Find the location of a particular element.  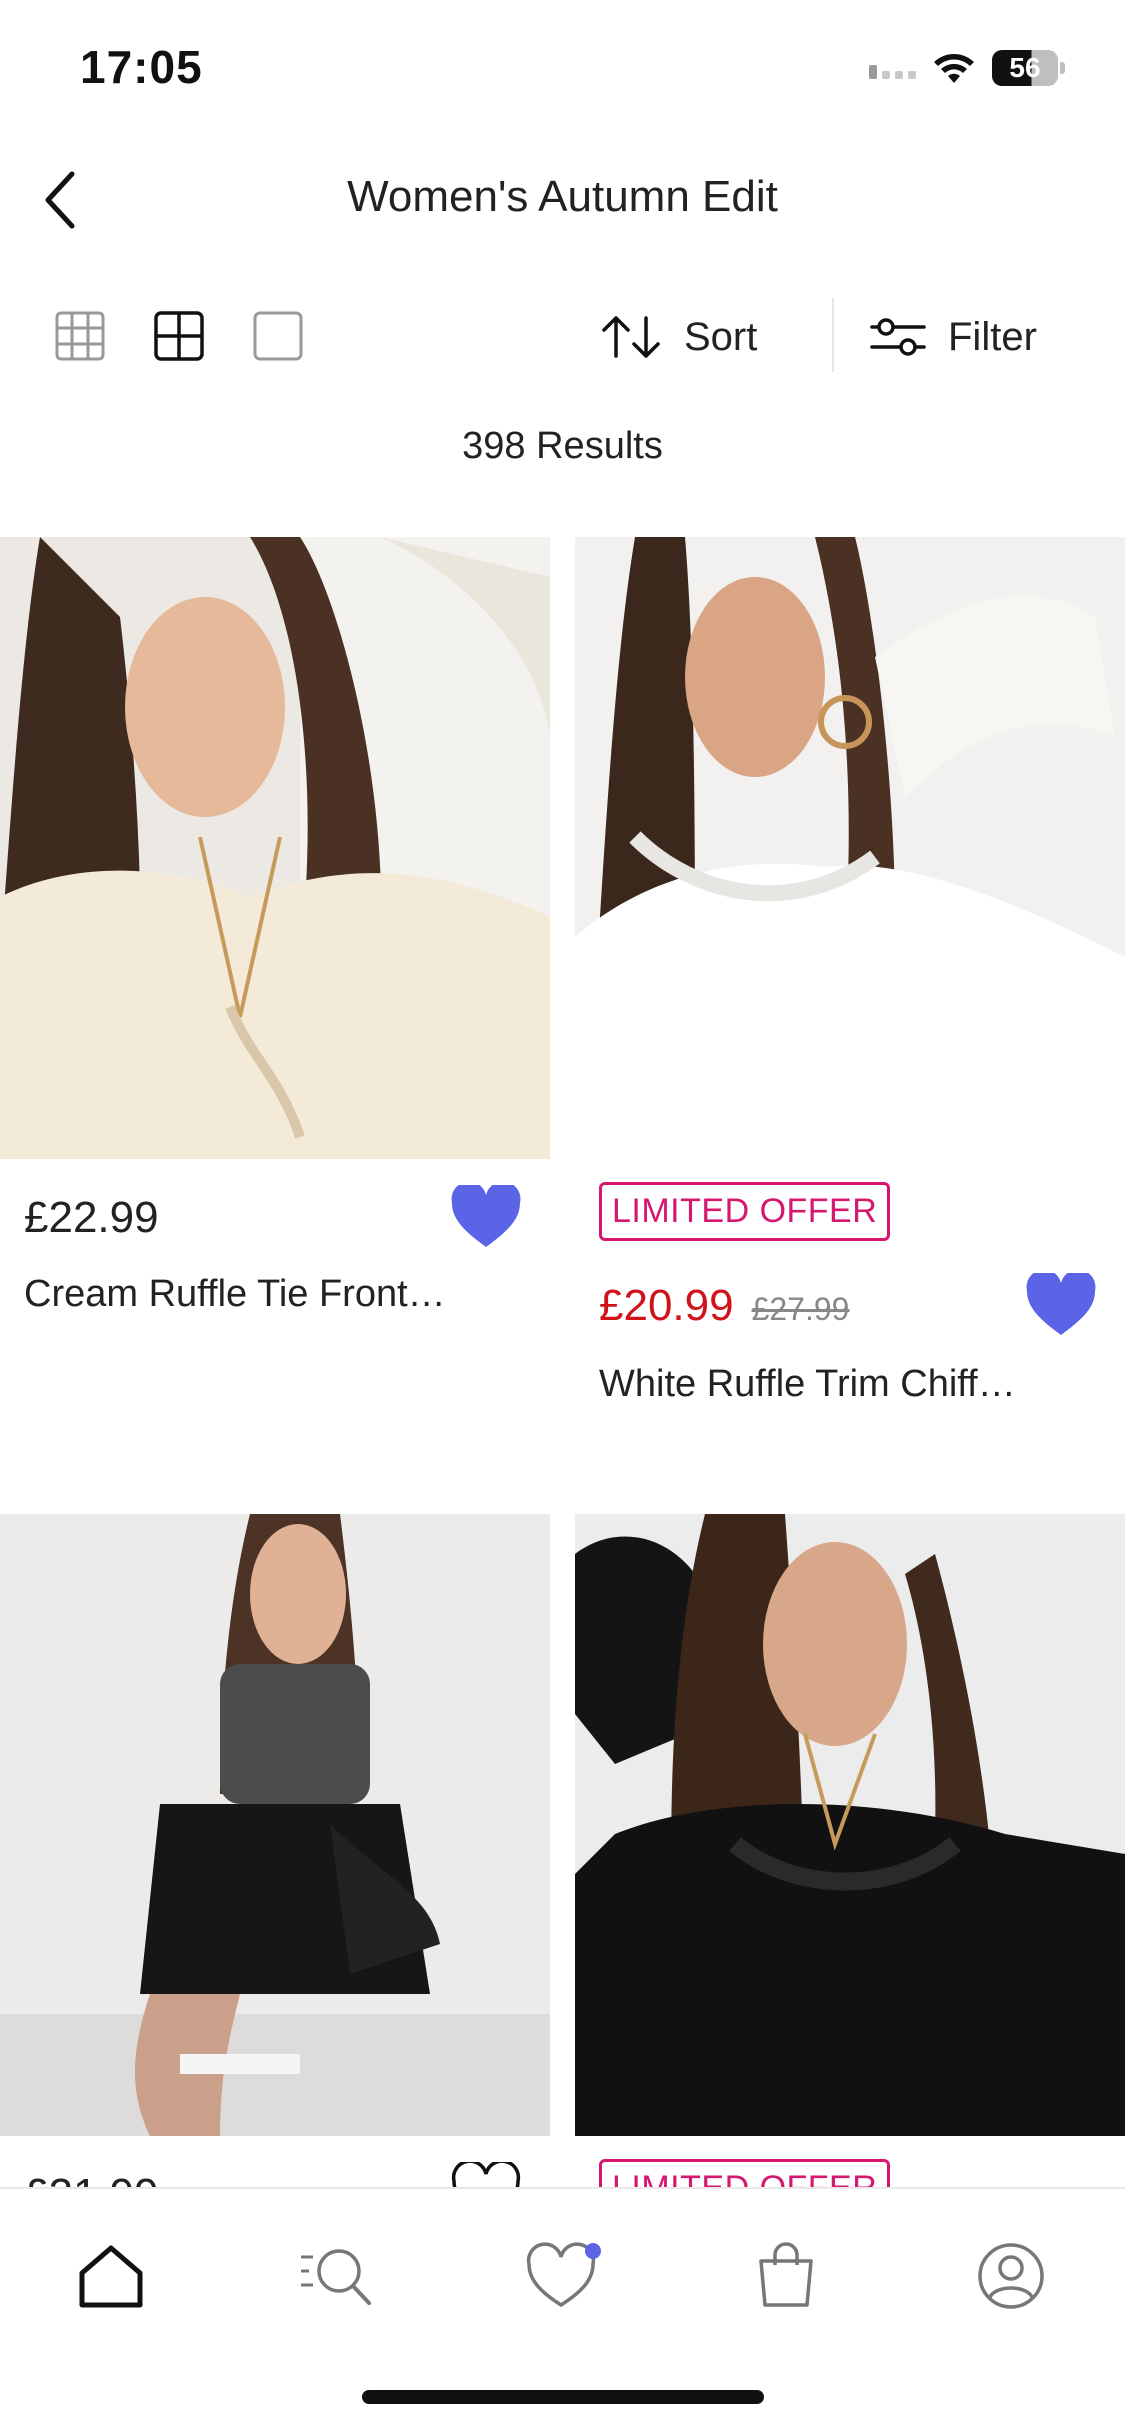

header: Women's Autumn Edit is located at coordinates (562, 200).